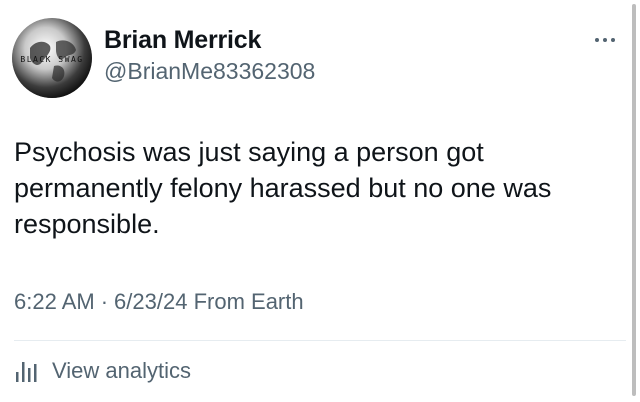  I want to click on globe-avatar-icon: BLACK SWAG, so click(52, 58).